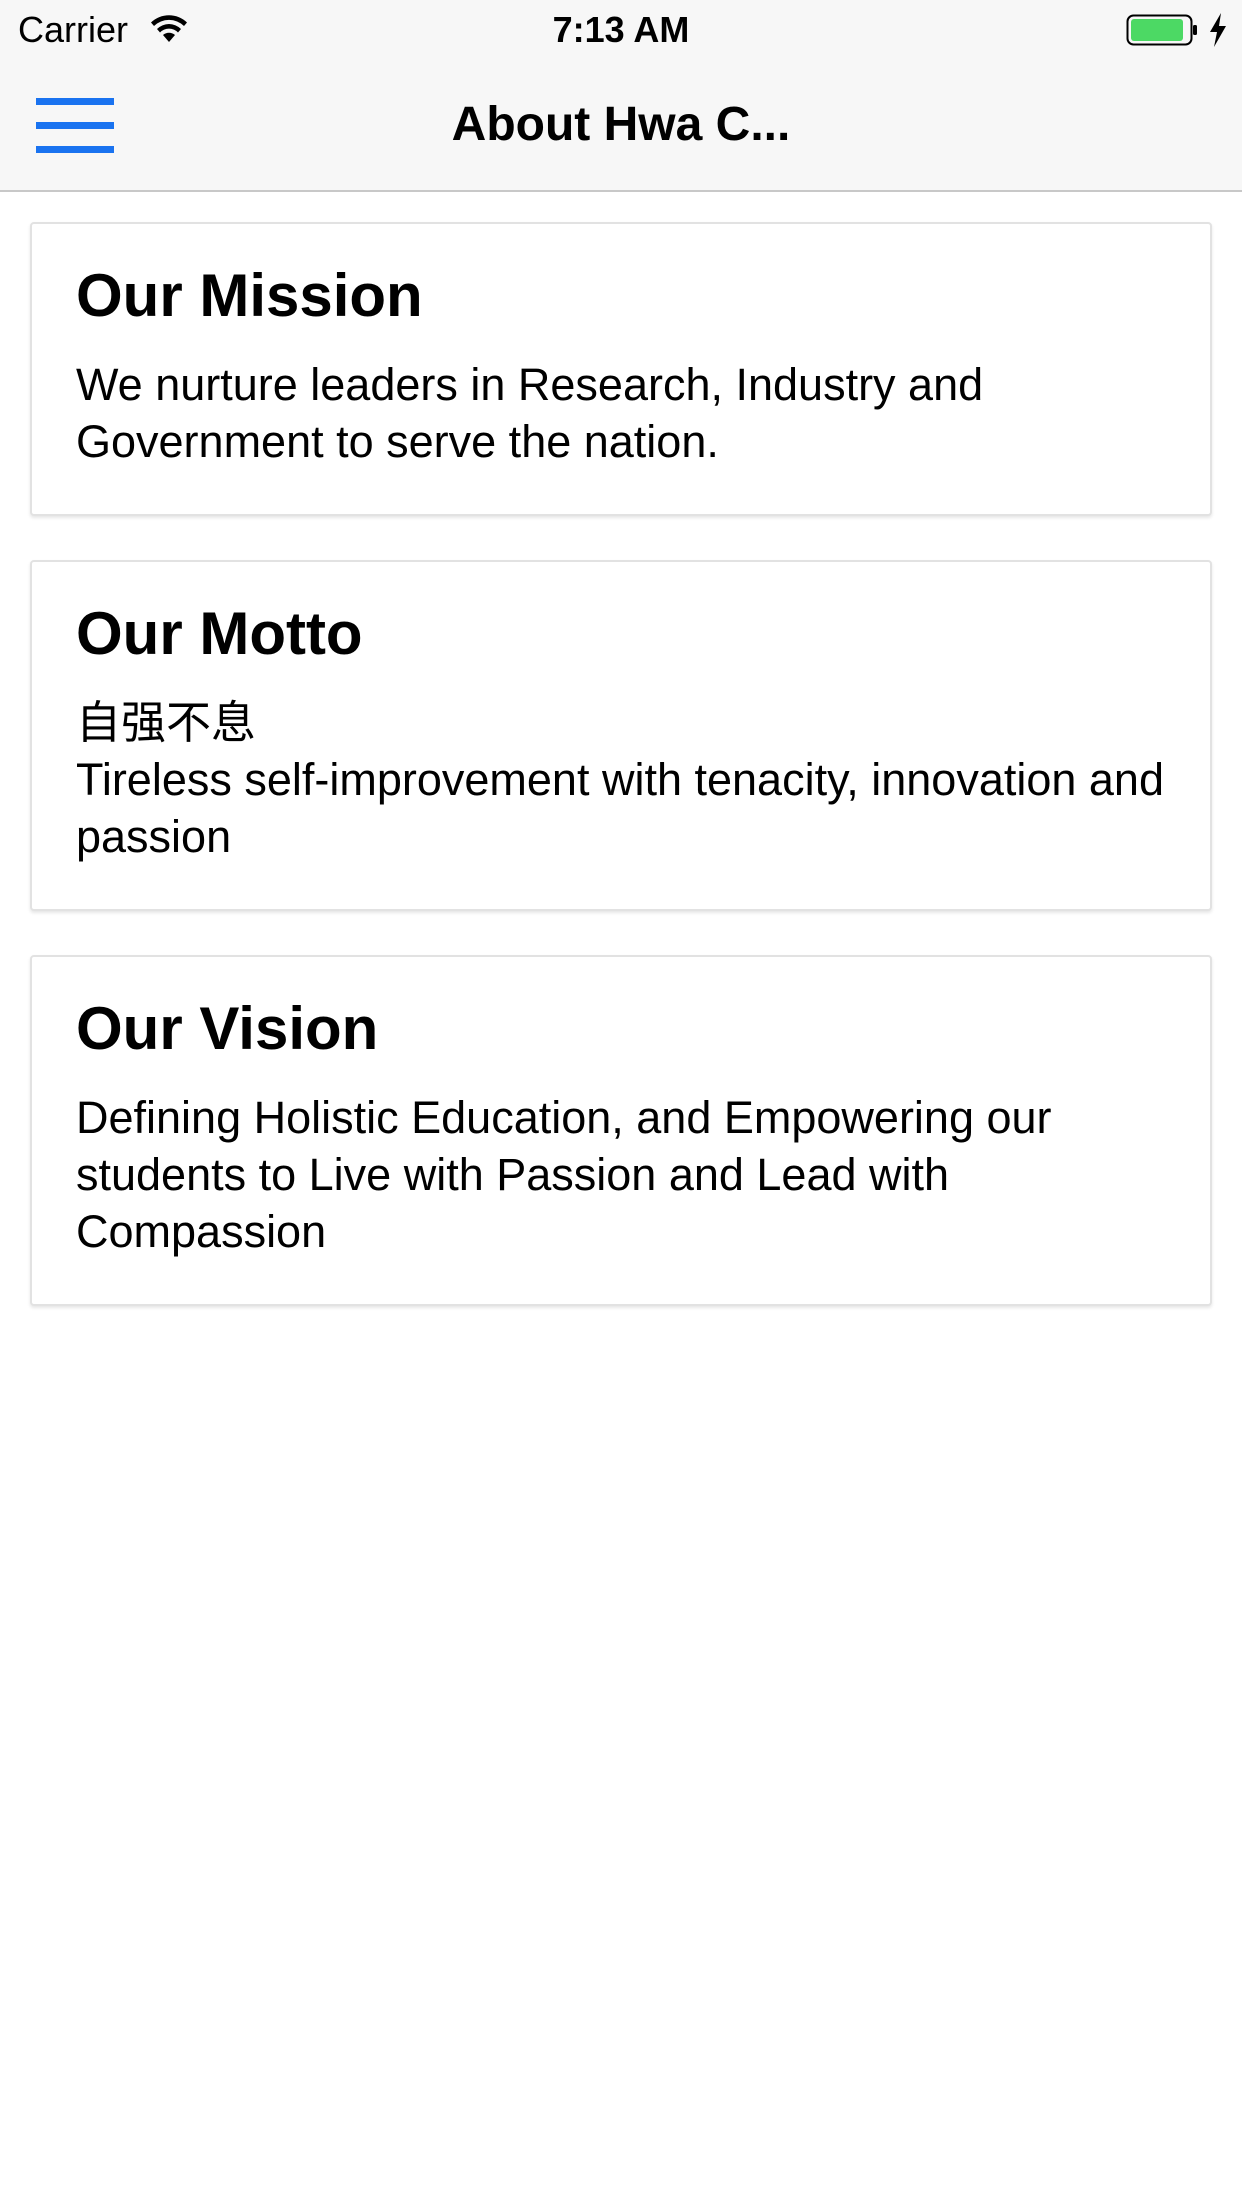  I want to click on mission-title: Our Mission, so click(249, 295).